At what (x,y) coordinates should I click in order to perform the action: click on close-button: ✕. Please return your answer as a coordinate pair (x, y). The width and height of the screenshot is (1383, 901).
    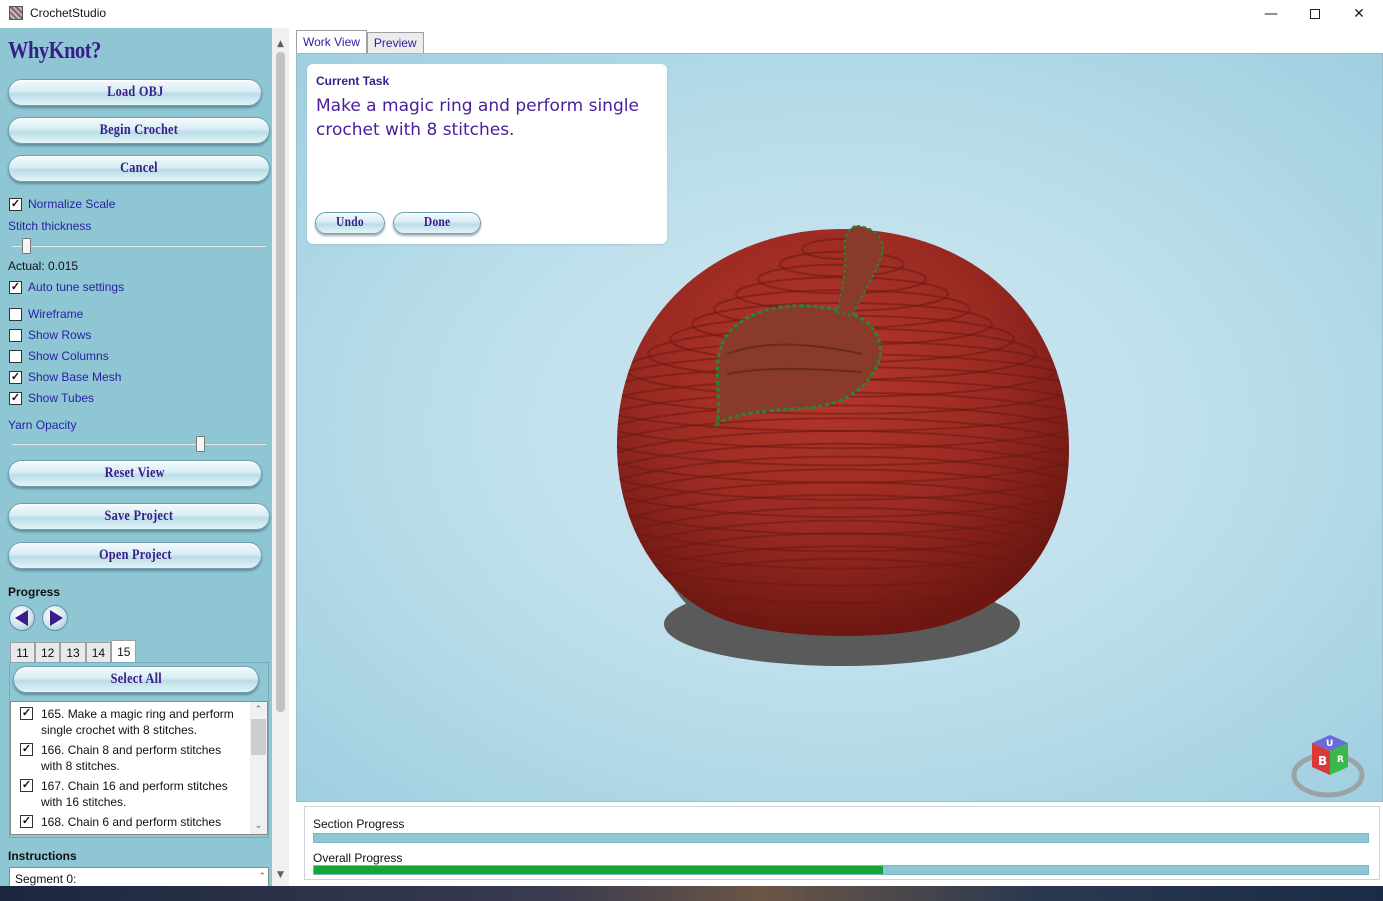
    Looking at the image, I should click on (1359, 14).